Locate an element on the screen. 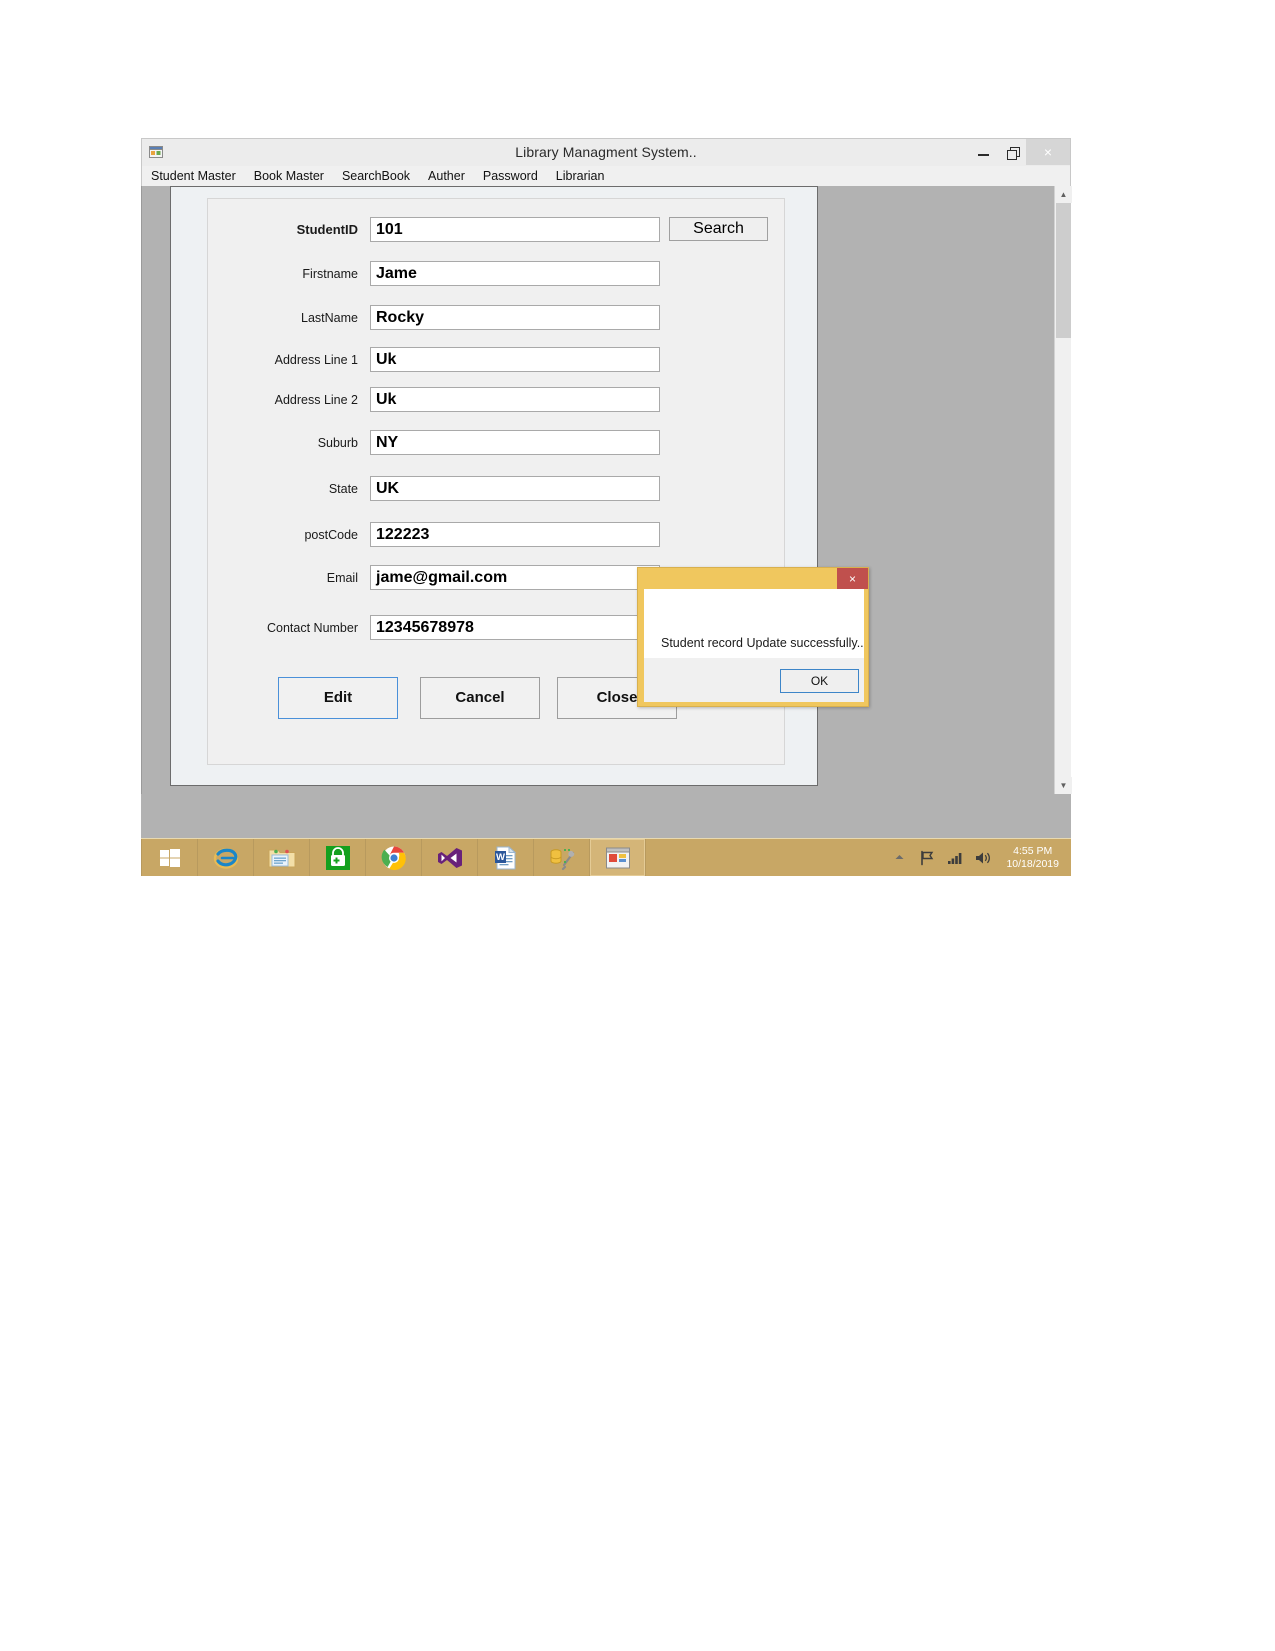 This screenshot has height=1651, width=1275. dialog-close-icon: × is located at coordinates (852, 578).